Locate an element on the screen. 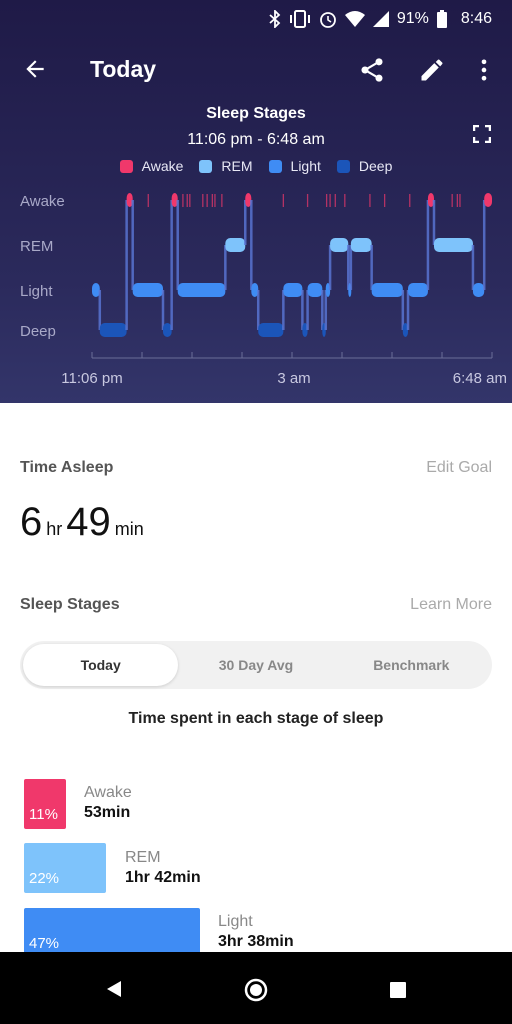 The height and width of the screenshot is (1024, 512). stage-percent: 11% is located at coordinates (43, 814).